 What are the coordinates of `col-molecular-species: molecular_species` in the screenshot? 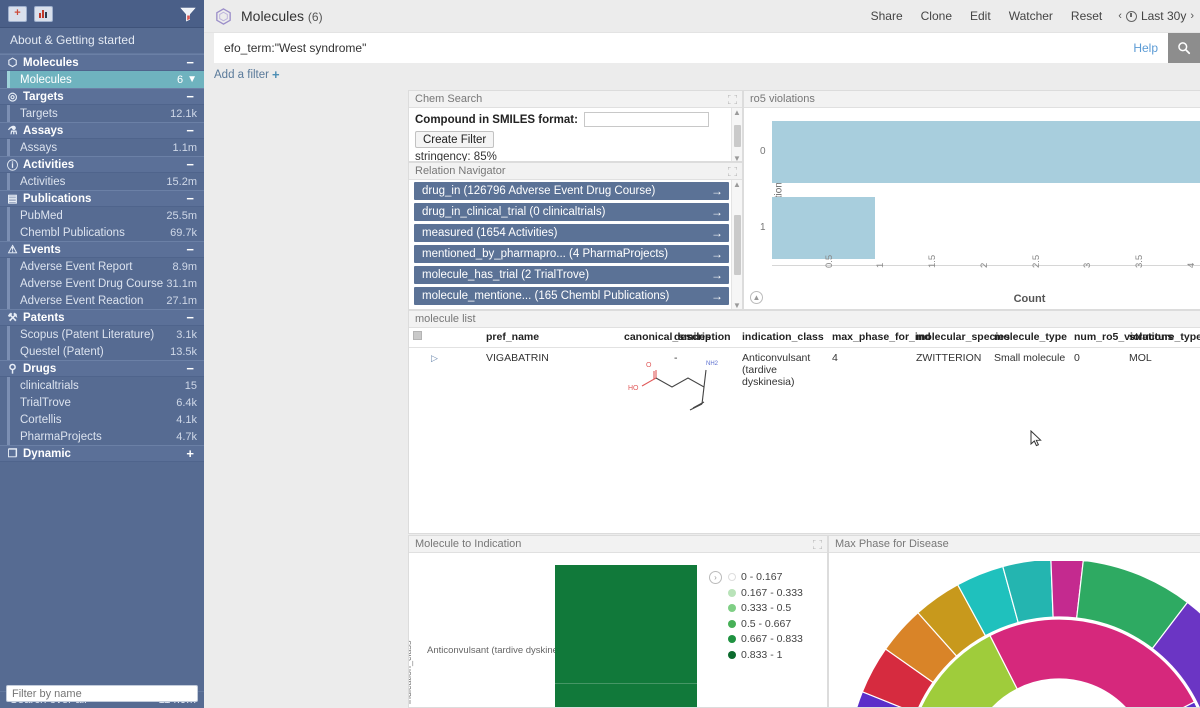 It's located at (961, 338).